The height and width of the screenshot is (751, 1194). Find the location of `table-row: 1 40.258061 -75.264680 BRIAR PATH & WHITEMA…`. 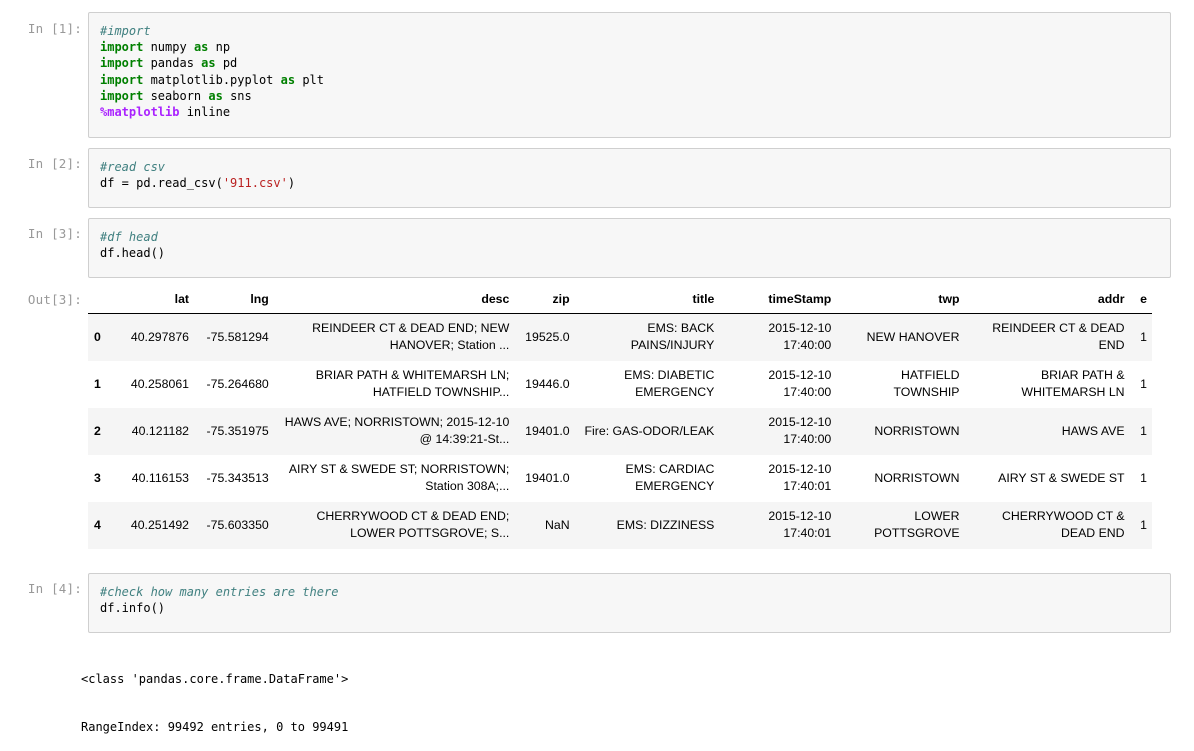

table-row: 1 40.258061 -75.264680 BRIAR PATH & WHITEMA… is located at coordinates (620, 384).